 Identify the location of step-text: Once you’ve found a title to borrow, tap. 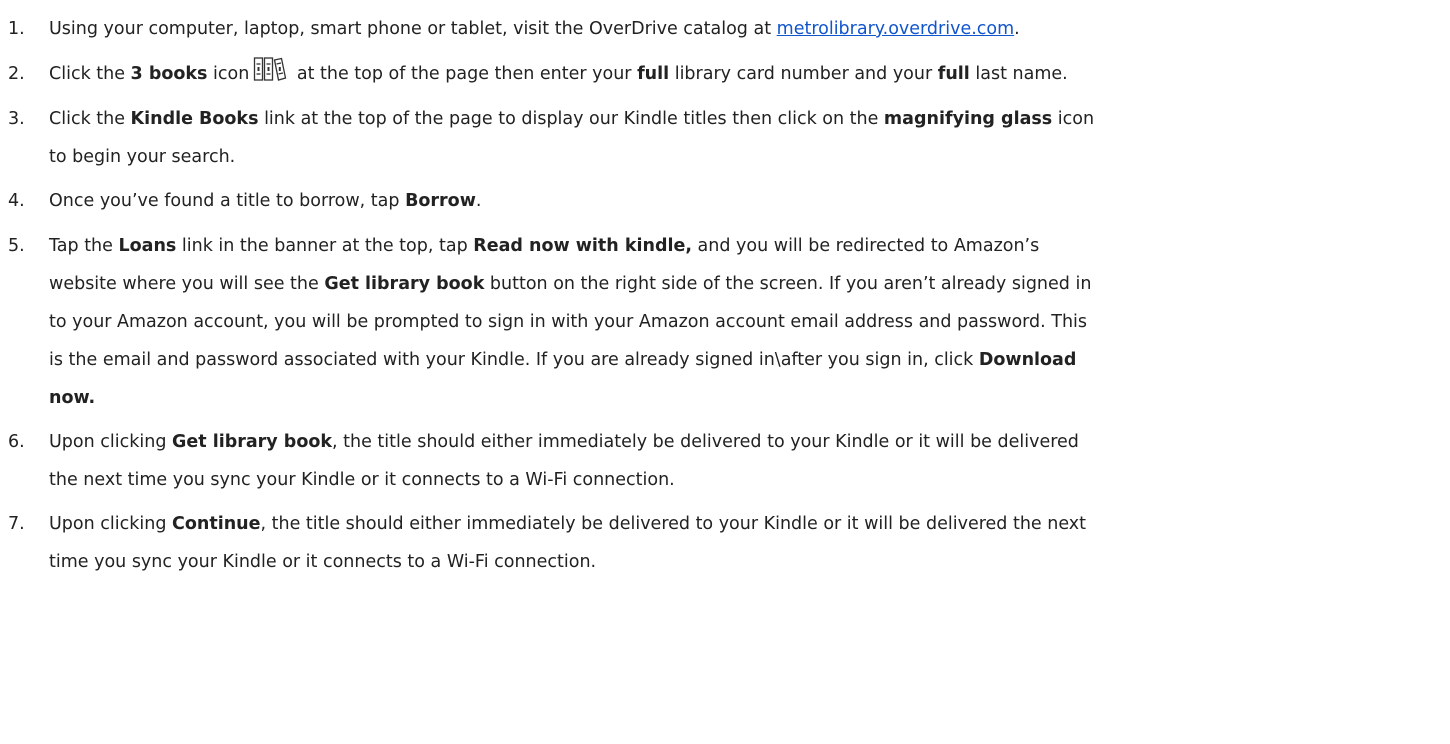
(227, 201).